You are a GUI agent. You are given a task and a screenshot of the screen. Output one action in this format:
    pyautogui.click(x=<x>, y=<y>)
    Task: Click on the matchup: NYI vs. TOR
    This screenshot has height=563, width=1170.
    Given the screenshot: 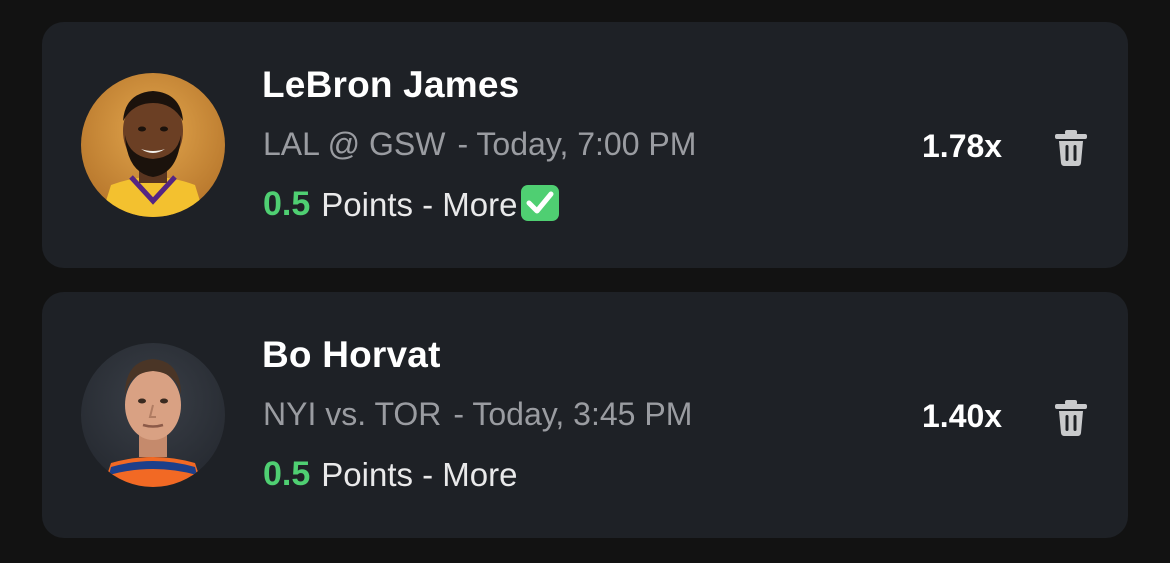 What is the action you would take?
    pyautogui.click(x=352, y=414)
    